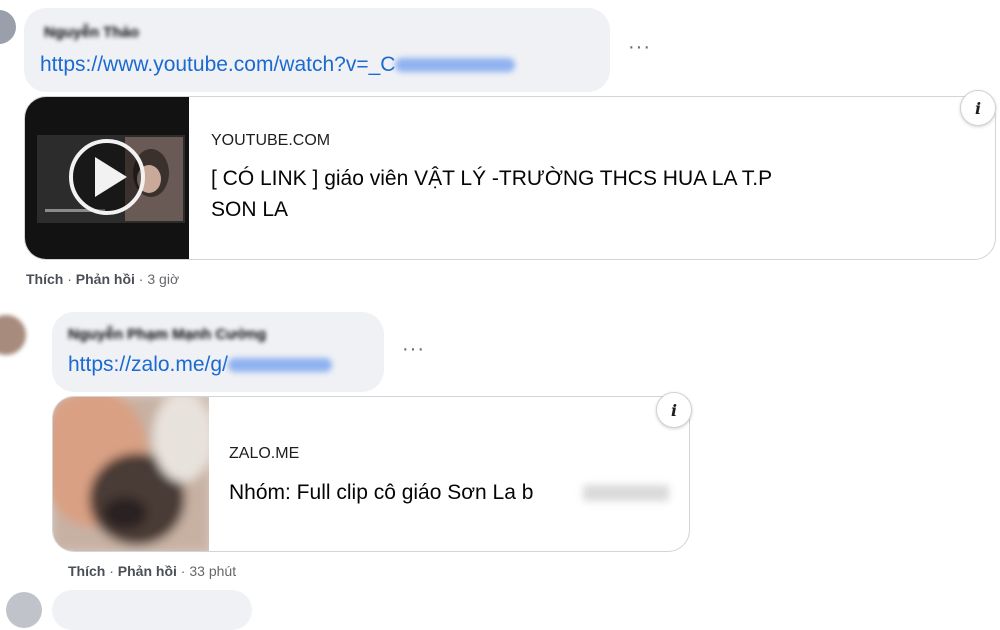 This screenshot has width=1000, height=630. Describe the element at coordinates (148, 364) in the screenshot. I see `comment-2-link-text: https://zalo.me/g/` at that location.